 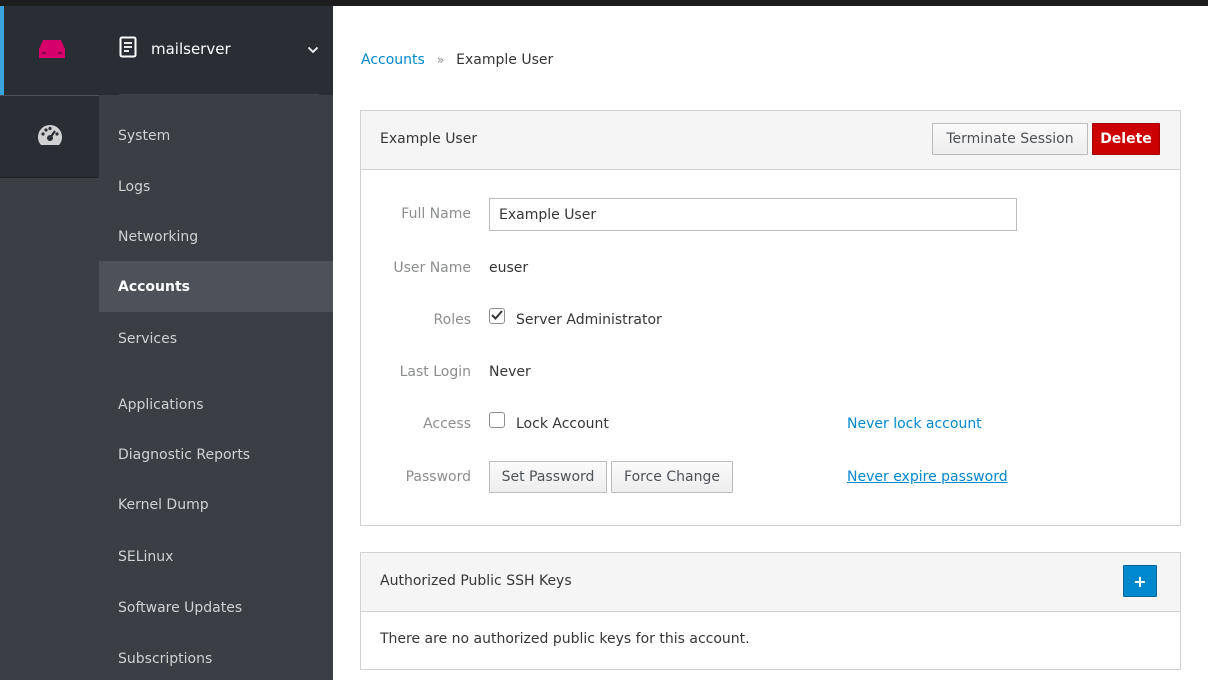 What do you see at coordinates (753, 214) in the screenshot?
I see `full-name-input` at bounding box center [753, 214].